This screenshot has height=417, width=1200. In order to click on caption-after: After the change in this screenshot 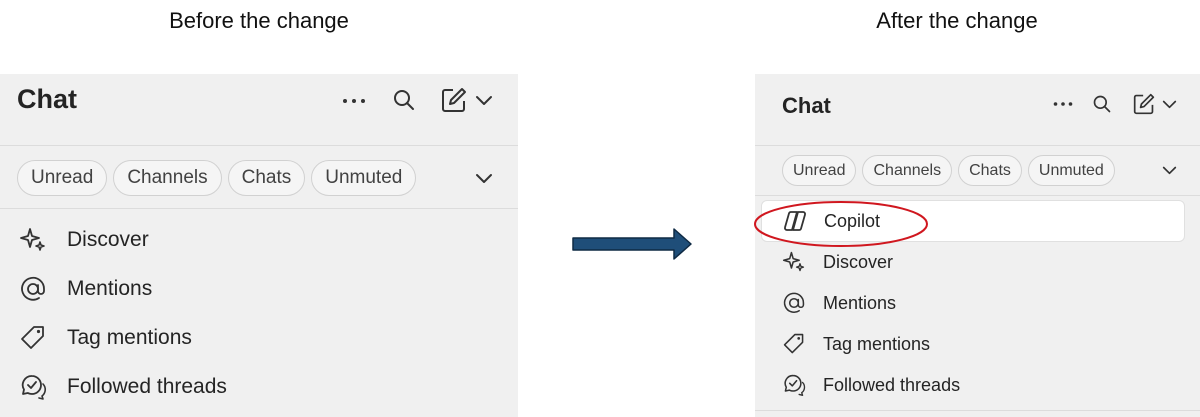, I will do `click(957, 20)`.